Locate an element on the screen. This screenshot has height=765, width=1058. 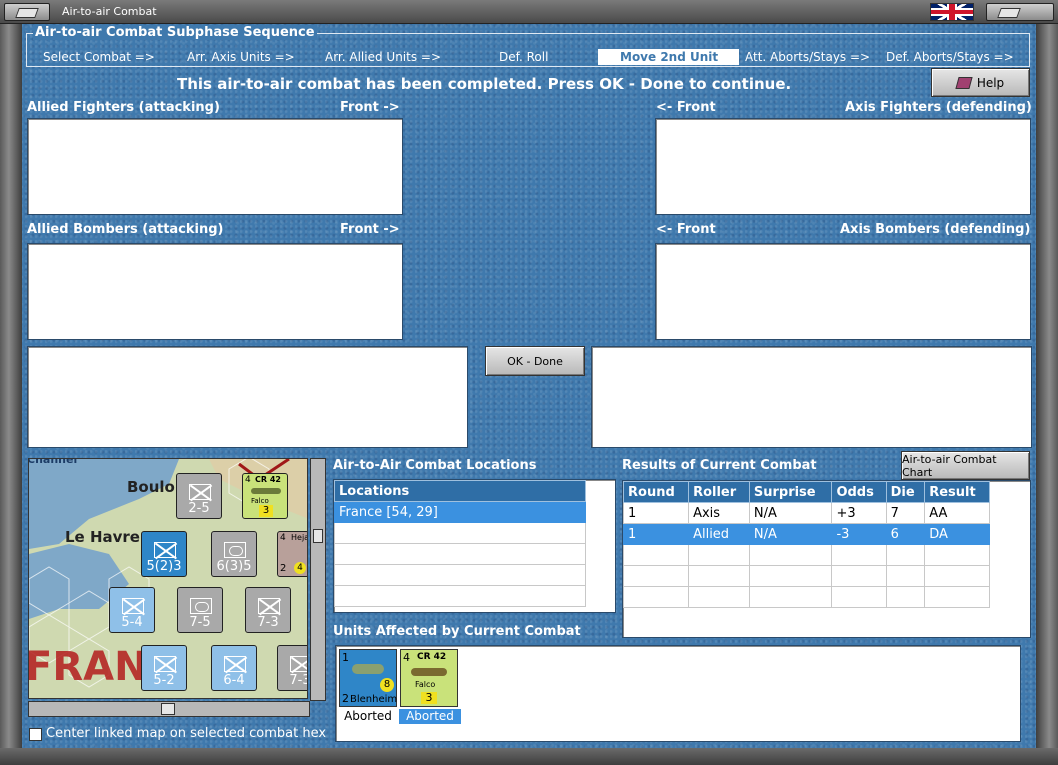
step-move-2nd-unit: Move 2nd Unit is located at coordinates (668, 57).